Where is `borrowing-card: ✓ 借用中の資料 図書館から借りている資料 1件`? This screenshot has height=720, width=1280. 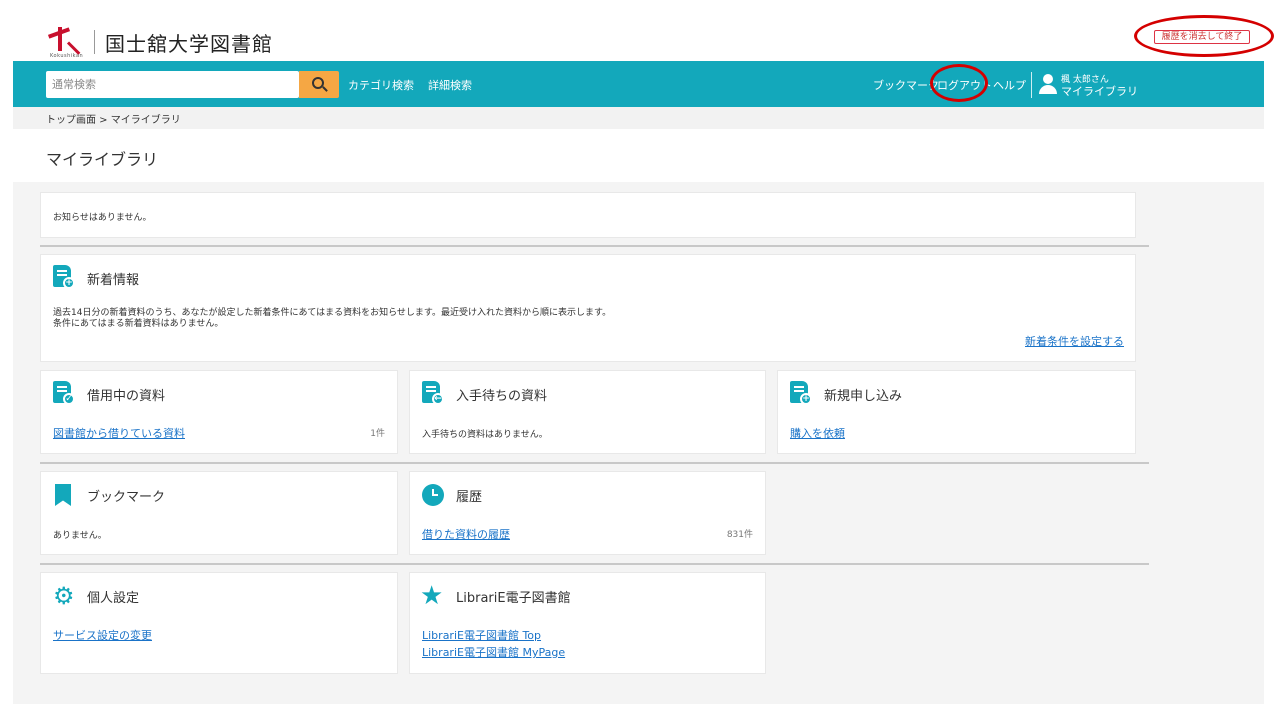 borrowing-card: ✓ 借用中の資料 図書館から借りている資料 1件 is located at coordinates (219, 412).